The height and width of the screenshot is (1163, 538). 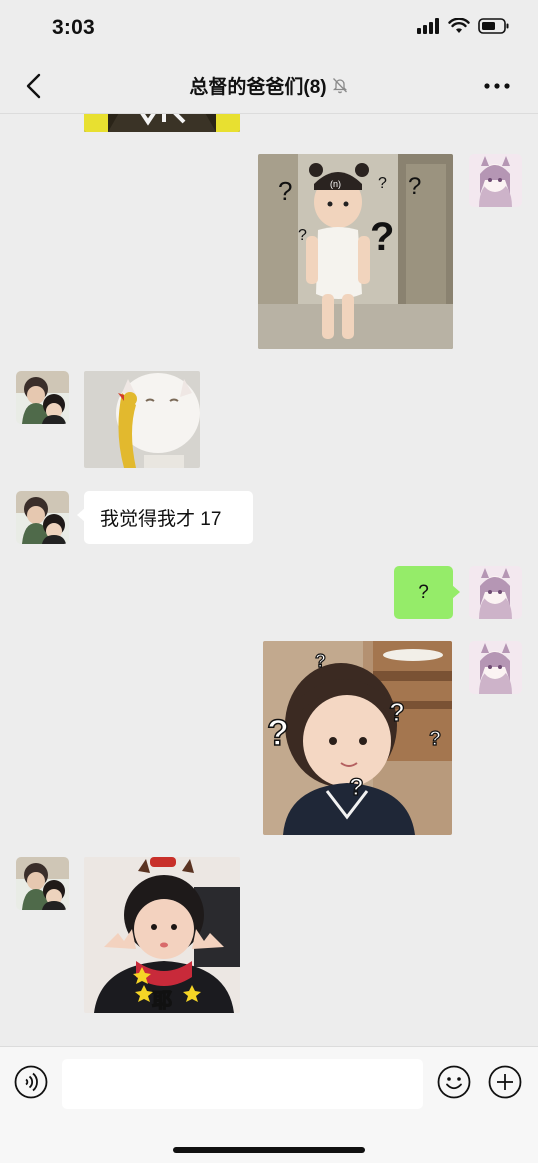 I want to click on input-bar, so click(x=269, y=1104).